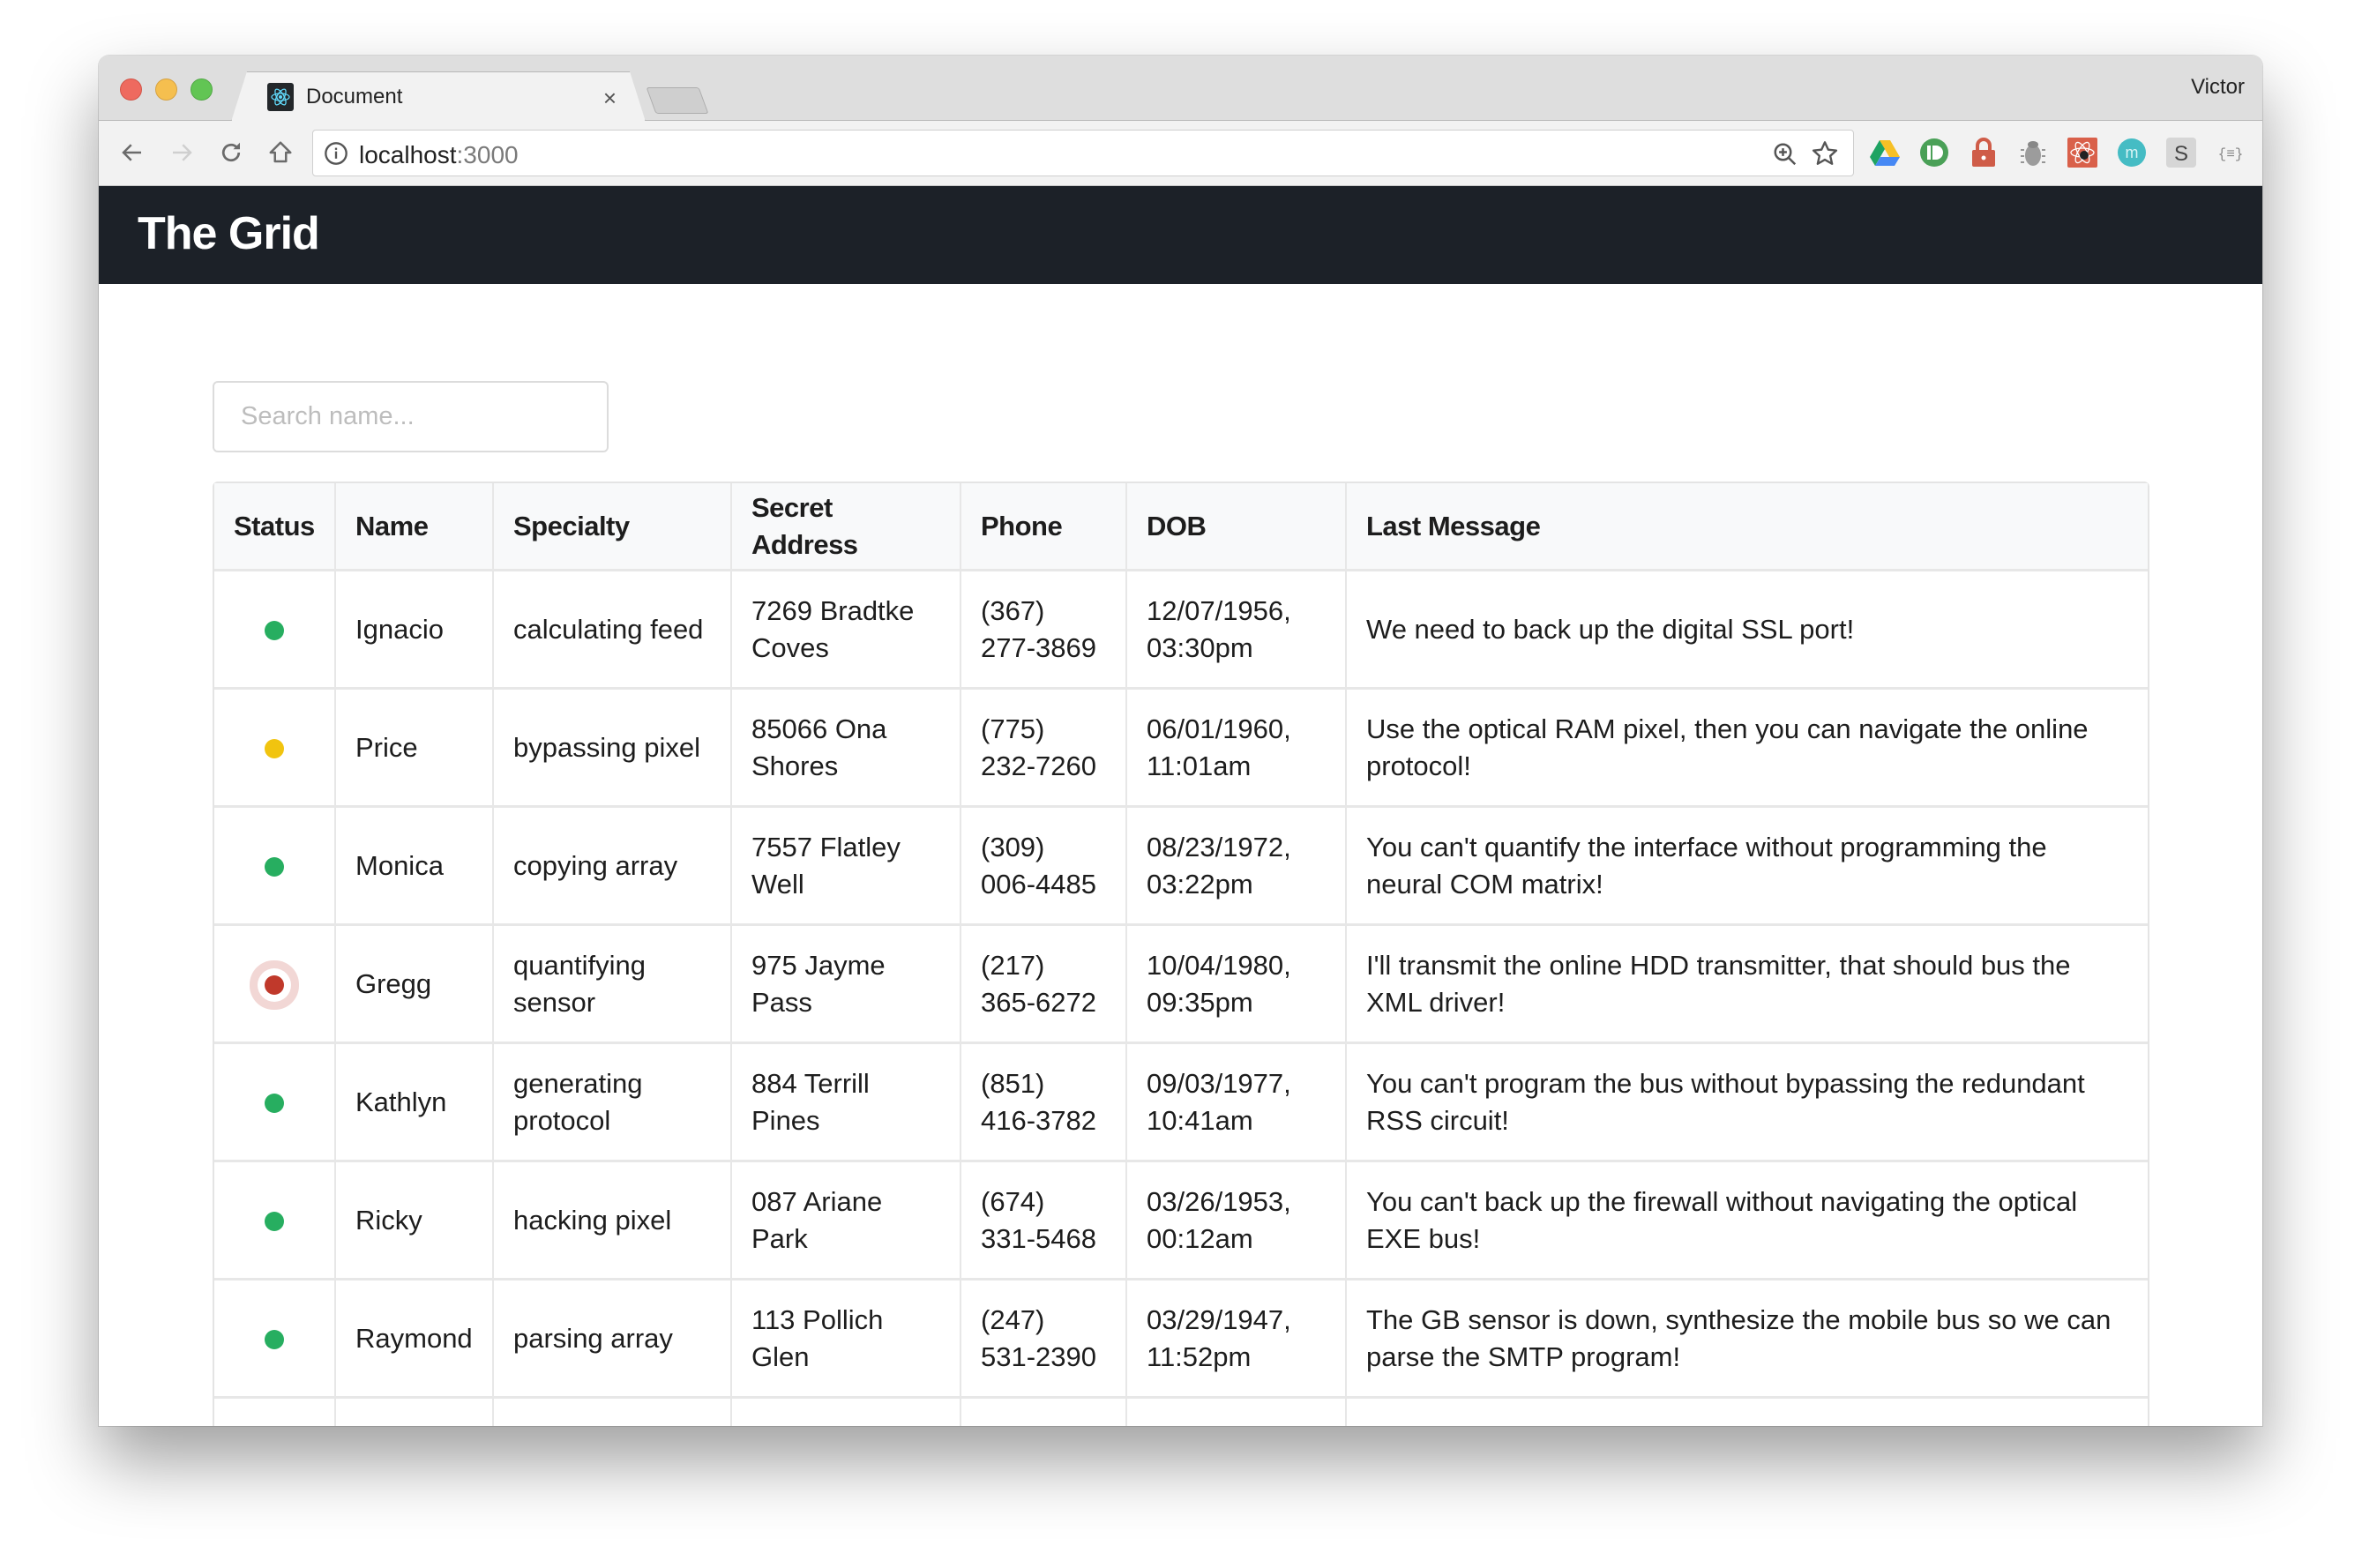 The height and width of the screenshot is (1568, 2362). Describe the element at coordinates (1044, 985) in the screenshot. I see `phone-cell: (217) 365-6272` at that location.